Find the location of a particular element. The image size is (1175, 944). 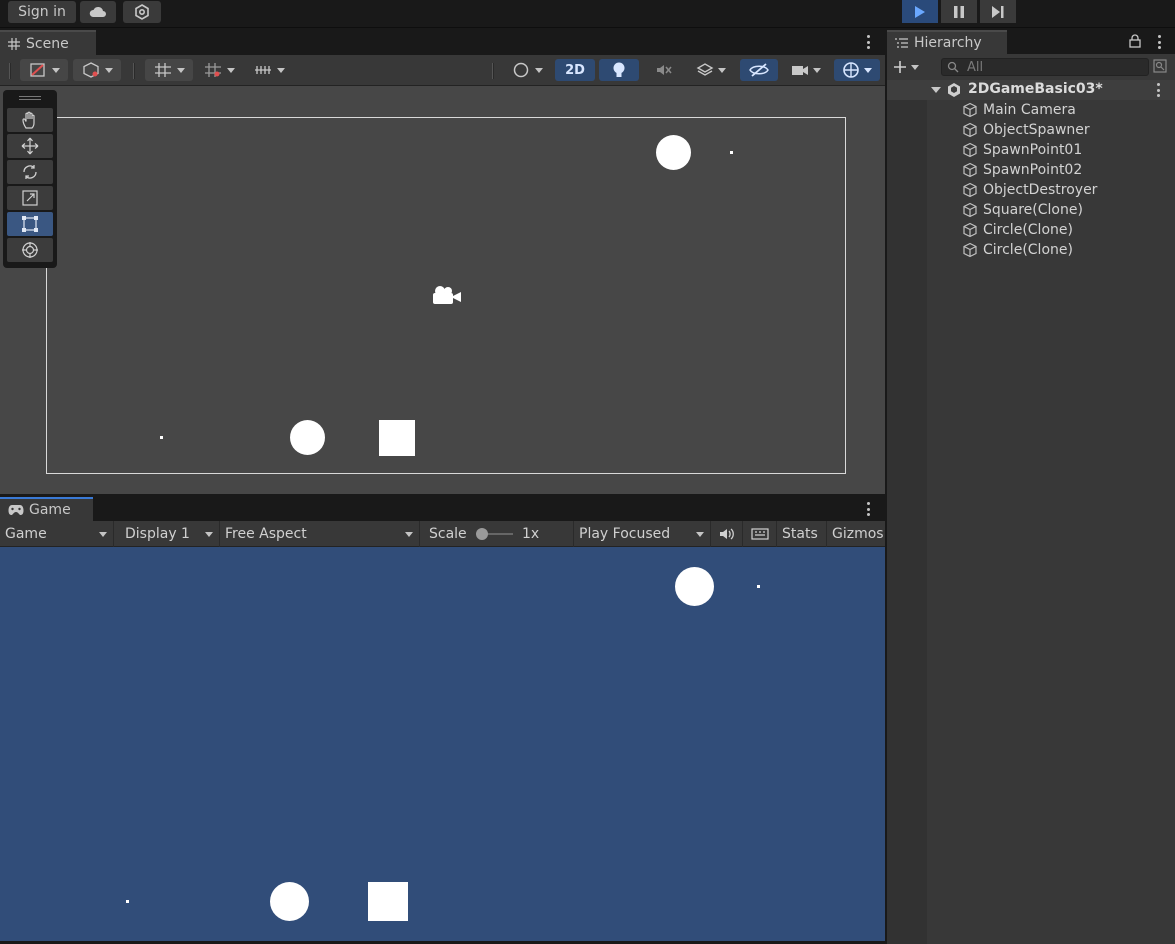

expand-arrow-icon is located at coordinates (936, 90).